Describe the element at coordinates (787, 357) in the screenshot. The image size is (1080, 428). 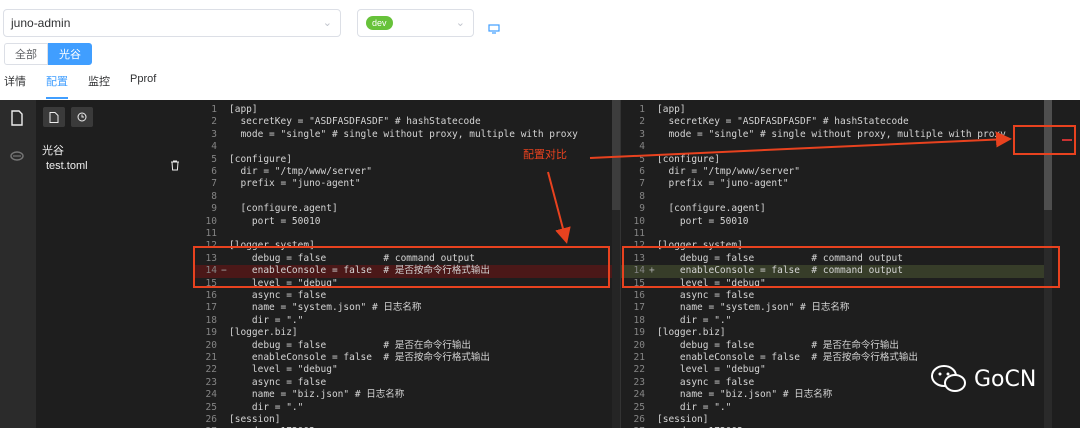
I see `code-text: enableConsole = false # 是否按命令行格式输出` at that location.